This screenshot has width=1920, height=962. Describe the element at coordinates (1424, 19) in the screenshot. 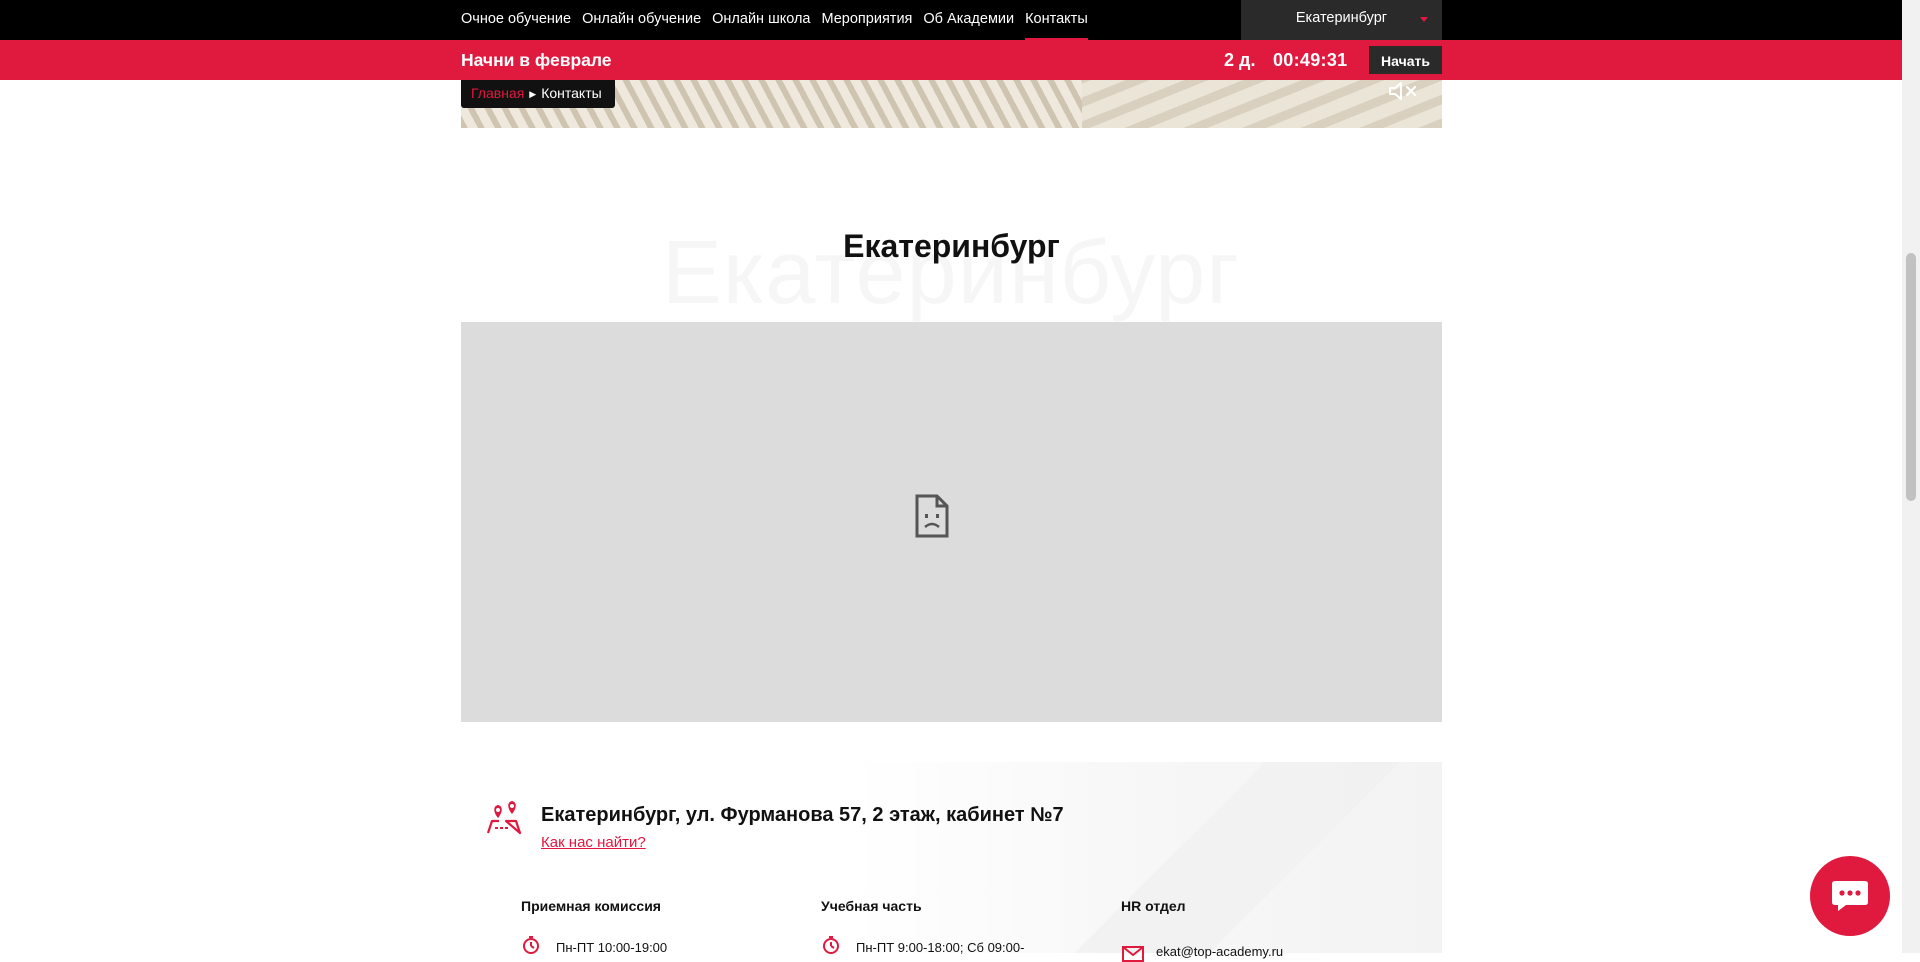

I see `caret-down-icon` at that location.